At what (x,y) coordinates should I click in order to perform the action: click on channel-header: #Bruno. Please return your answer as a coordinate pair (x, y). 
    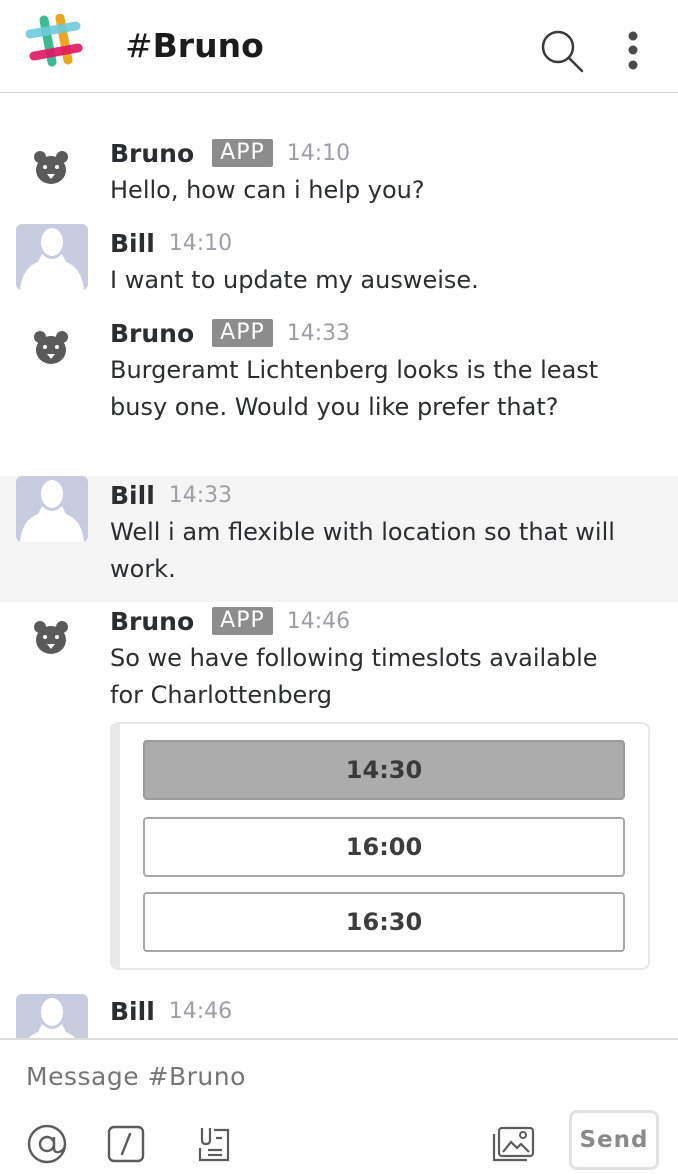
    Looking at the image, I should click on (339, 46).